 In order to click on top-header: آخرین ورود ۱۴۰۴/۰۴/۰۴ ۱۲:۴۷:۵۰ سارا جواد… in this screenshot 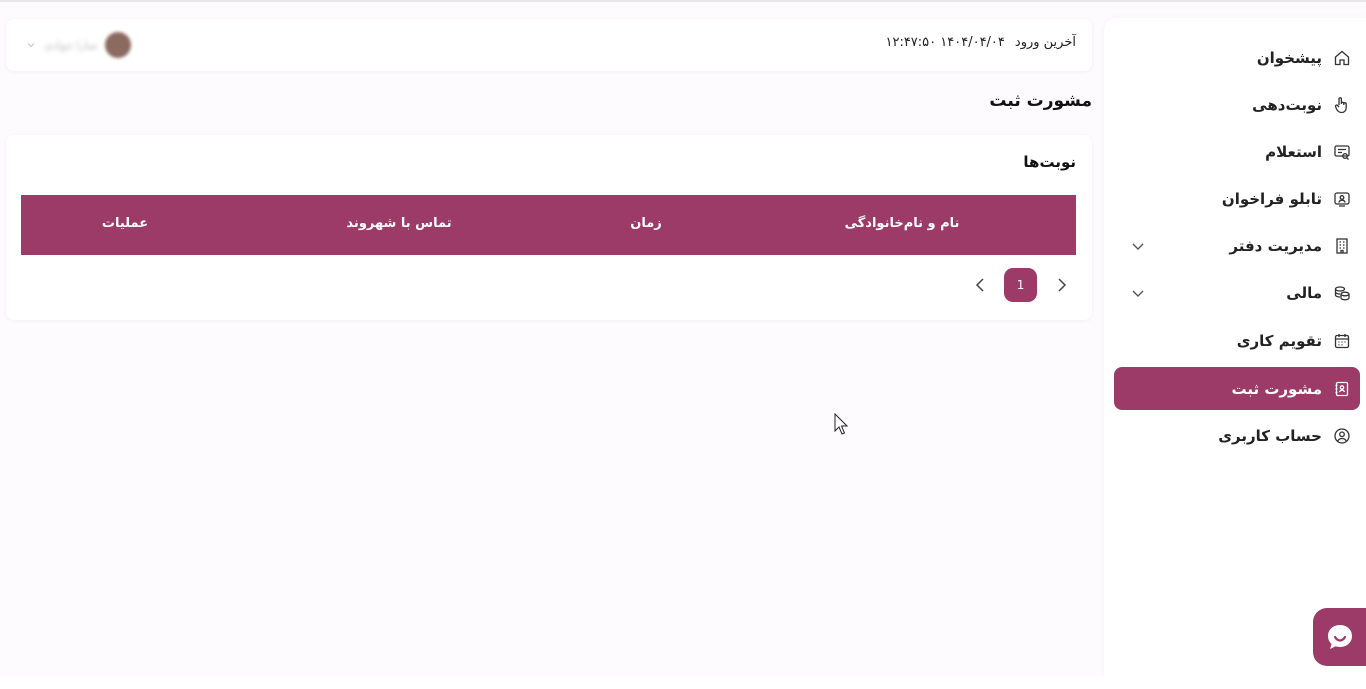, I will do `click(549, 45)`.